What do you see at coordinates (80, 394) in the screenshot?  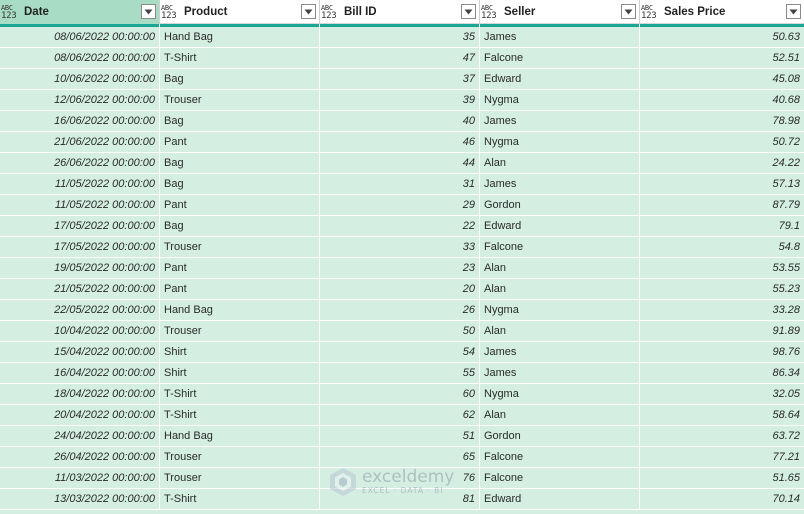 I see `cell-date: 18/04/2022 00:00:00` at bounding box center [80, 394].